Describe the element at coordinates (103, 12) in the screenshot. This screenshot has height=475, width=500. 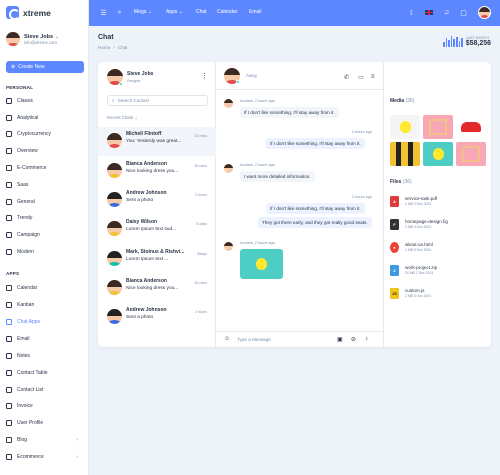
I see `menu-icon: ☰` at that location.